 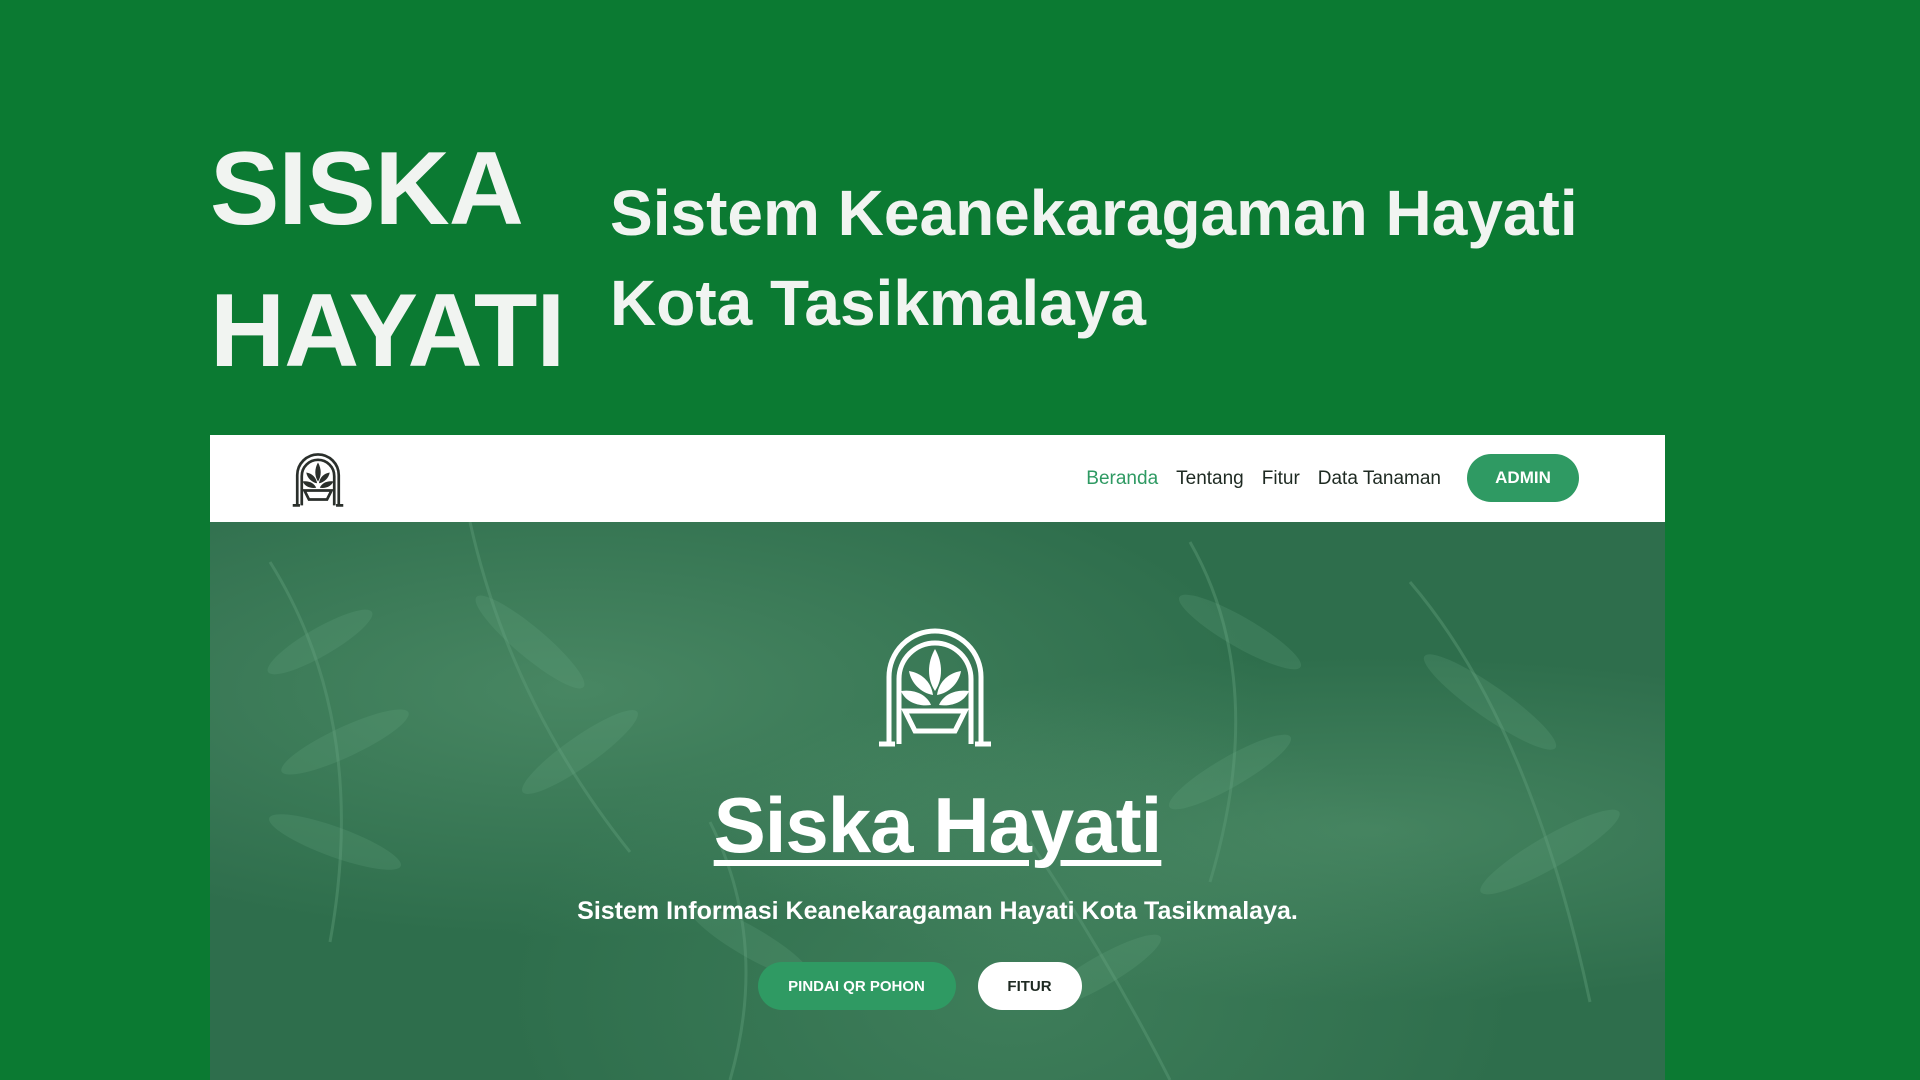 What do you see at coordinates (1094, 213) in the screenshot?
I see `tagline-line-1: Sistem Keanekaragaman Hayati` at bounding box center [1094, 213].